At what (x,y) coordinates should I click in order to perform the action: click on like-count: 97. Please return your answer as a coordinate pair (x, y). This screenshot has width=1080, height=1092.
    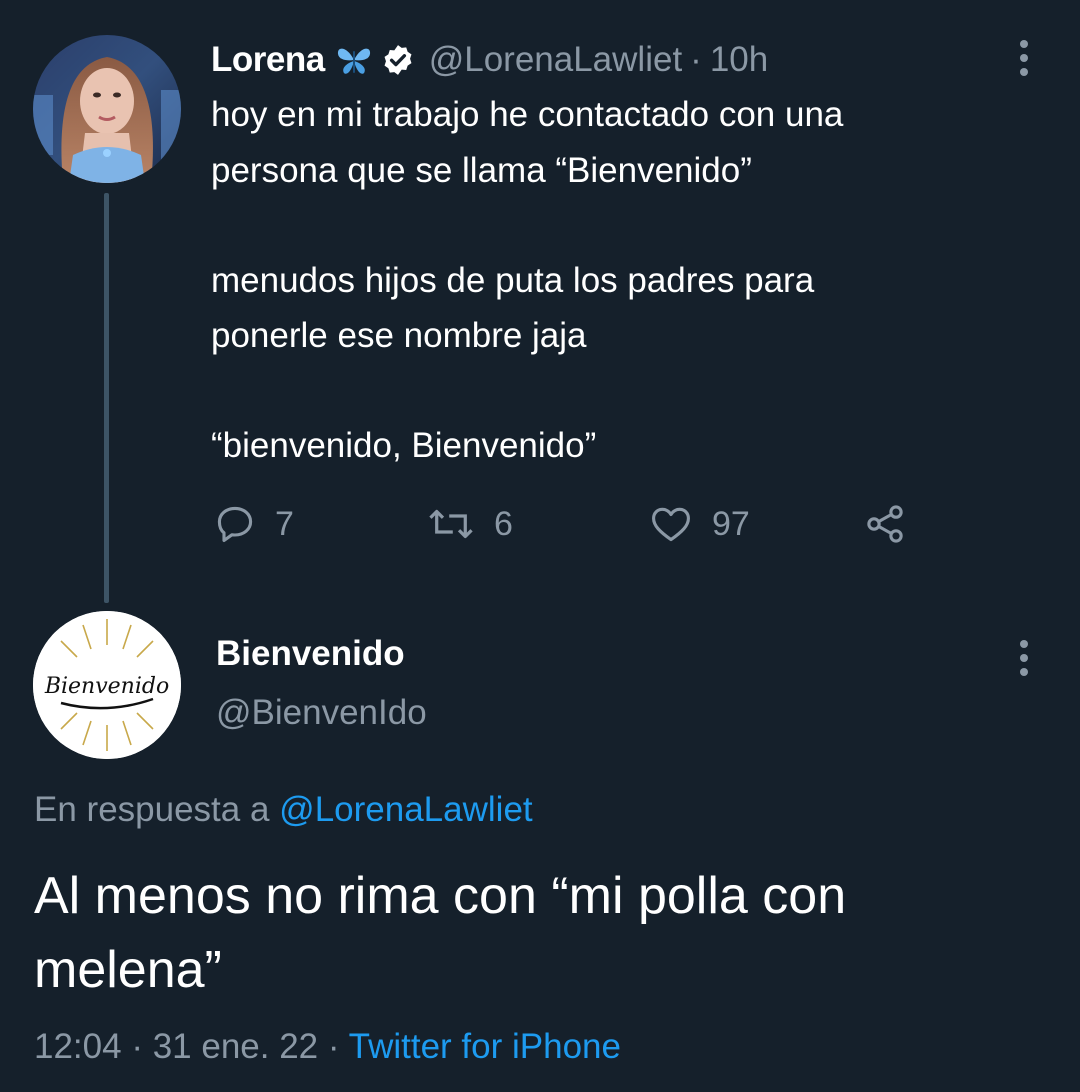
    Looking at the image, I should click on (731, 523).